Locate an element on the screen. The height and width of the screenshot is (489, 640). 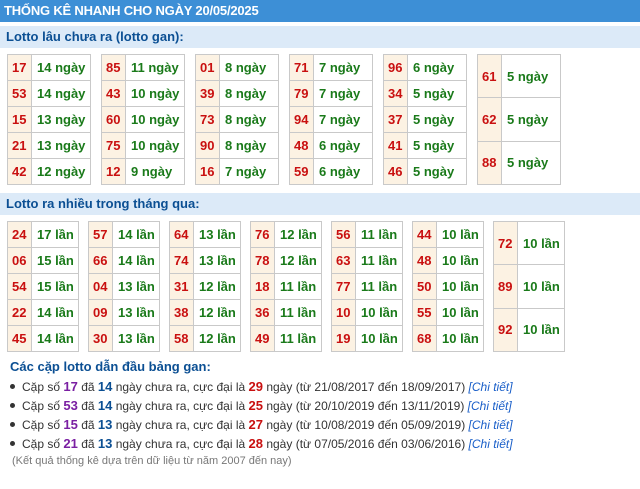
nhieu-row: 31 12 lần is located at coordinates (205, 286).